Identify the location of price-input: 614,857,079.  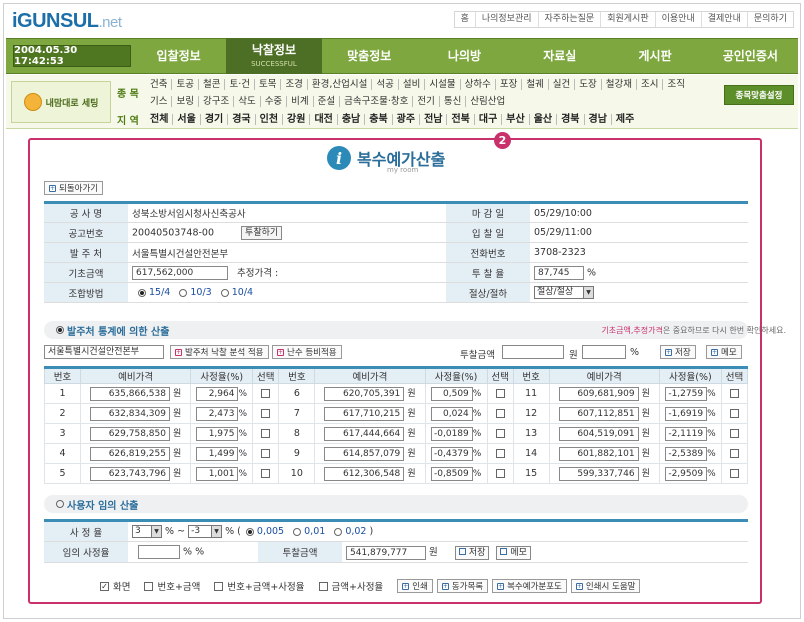
(364, 454).